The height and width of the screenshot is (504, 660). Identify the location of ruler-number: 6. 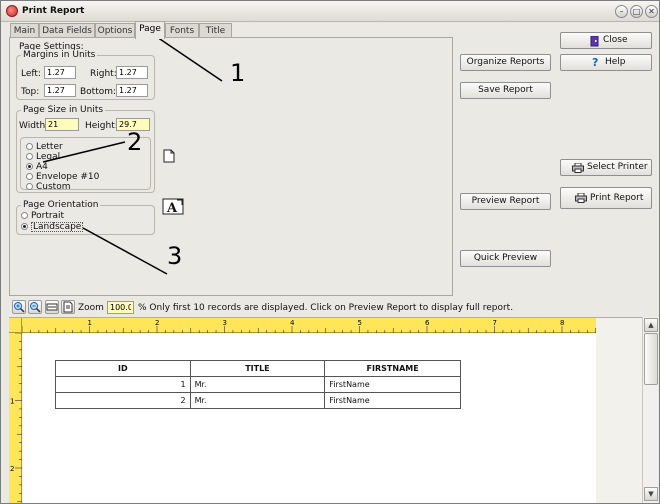
(427, 323).